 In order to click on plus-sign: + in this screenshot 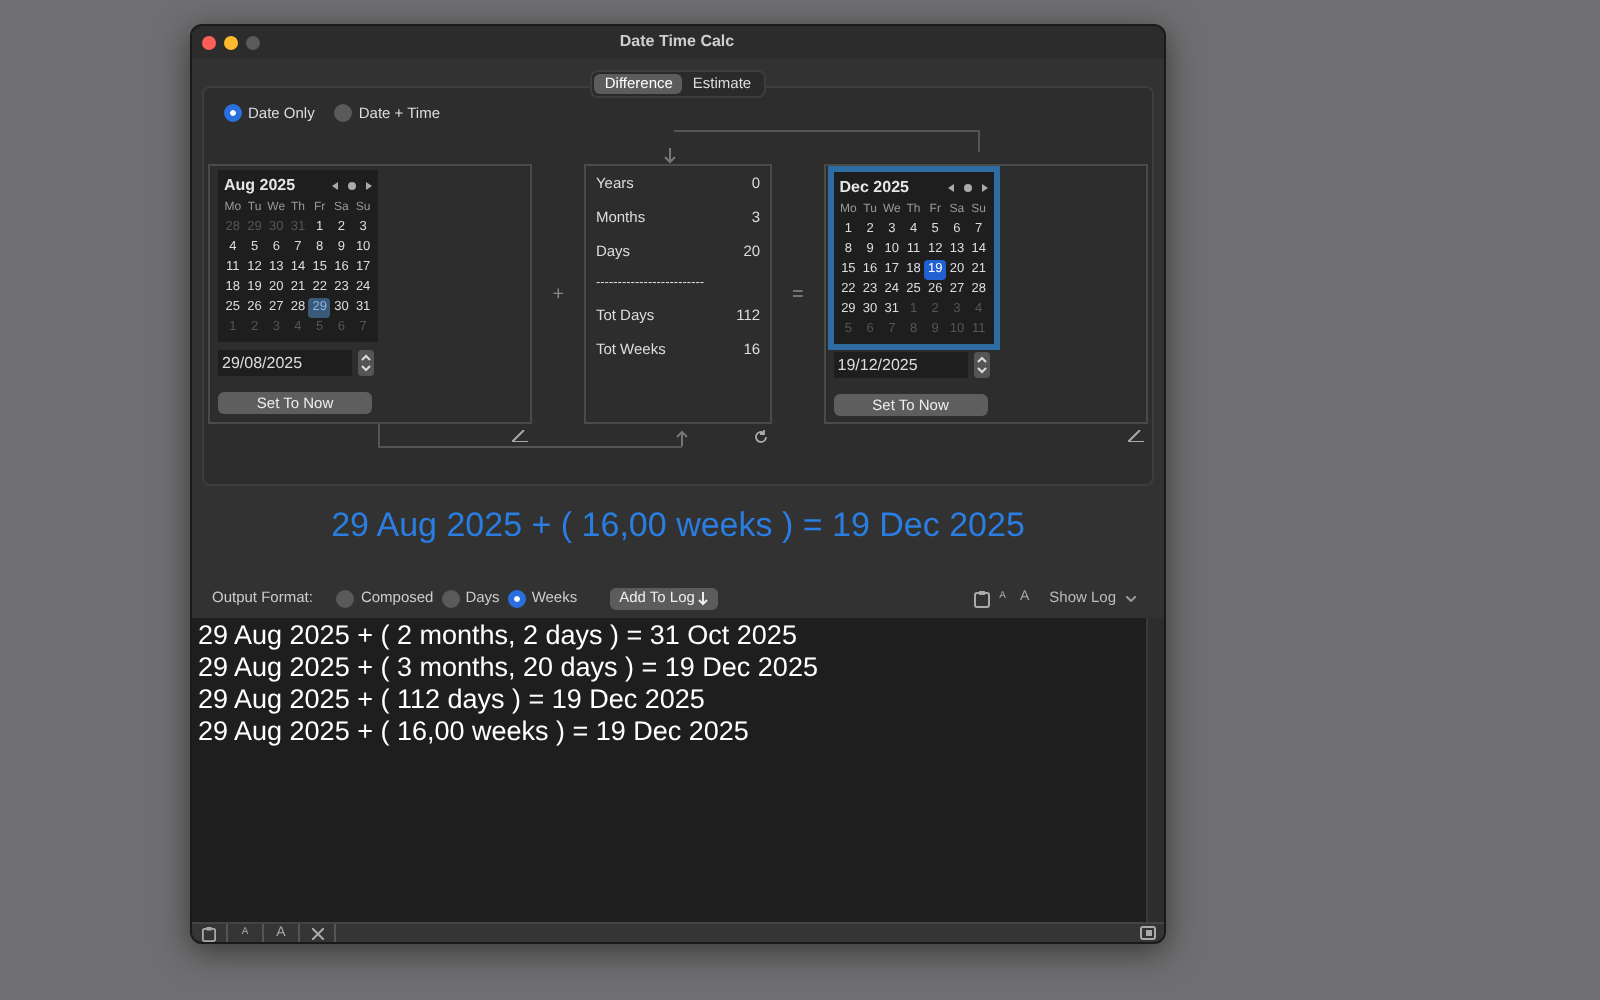, I will do `click(558, 295)`.